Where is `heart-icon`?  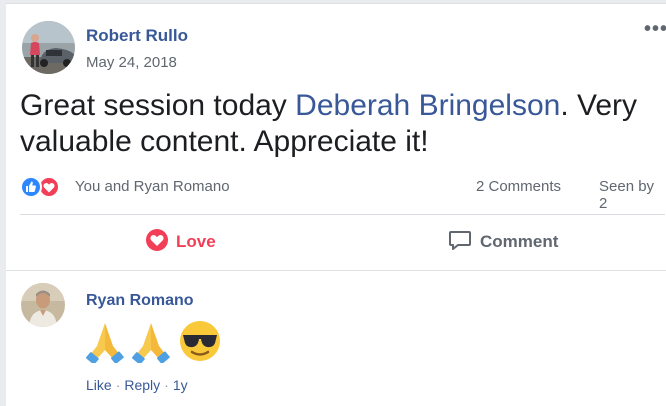
heart-icon is located at coordinates (157, 242).